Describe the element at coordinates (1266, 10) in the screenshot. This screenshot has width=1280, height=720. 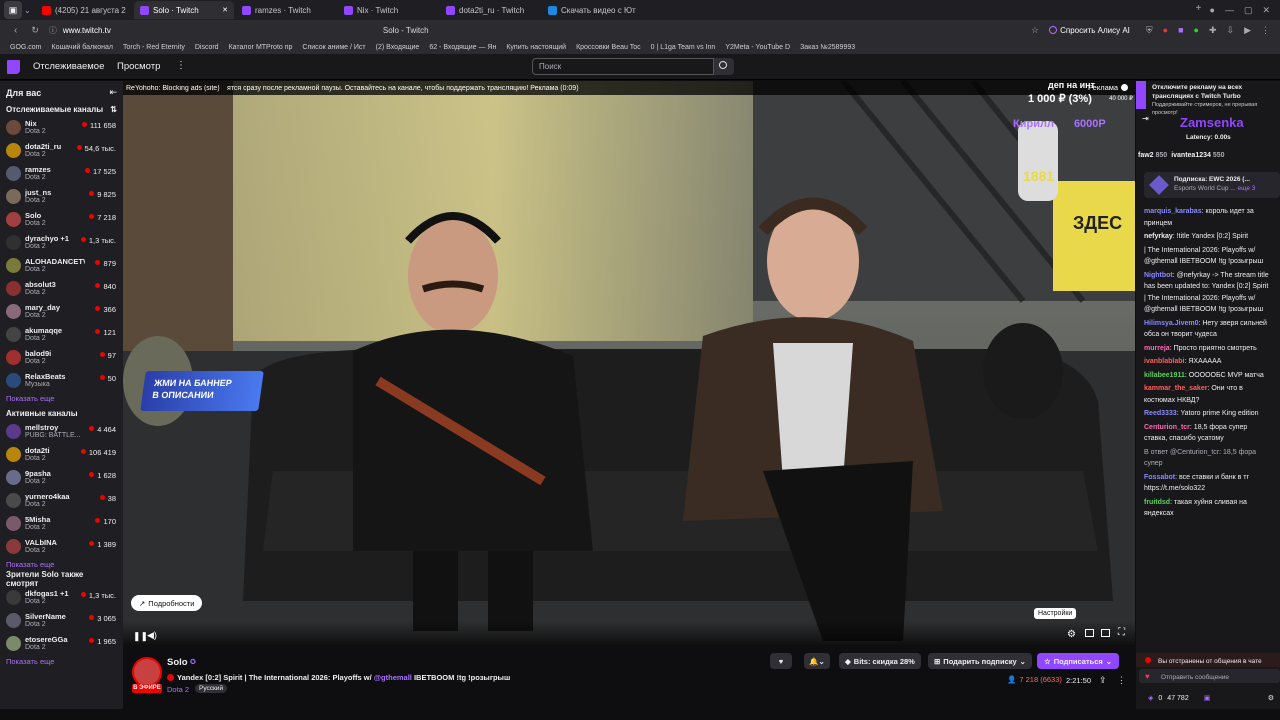
I see `close-window-icon: ✕` at that location.